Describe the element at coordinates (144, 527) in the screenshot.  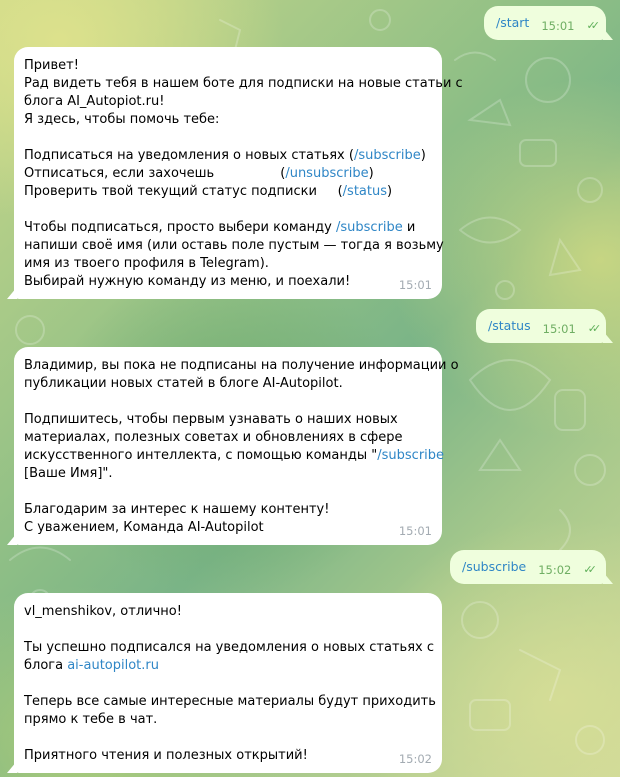
I see `message-text: С уважением, Команда AI-Autopilot` at that location.